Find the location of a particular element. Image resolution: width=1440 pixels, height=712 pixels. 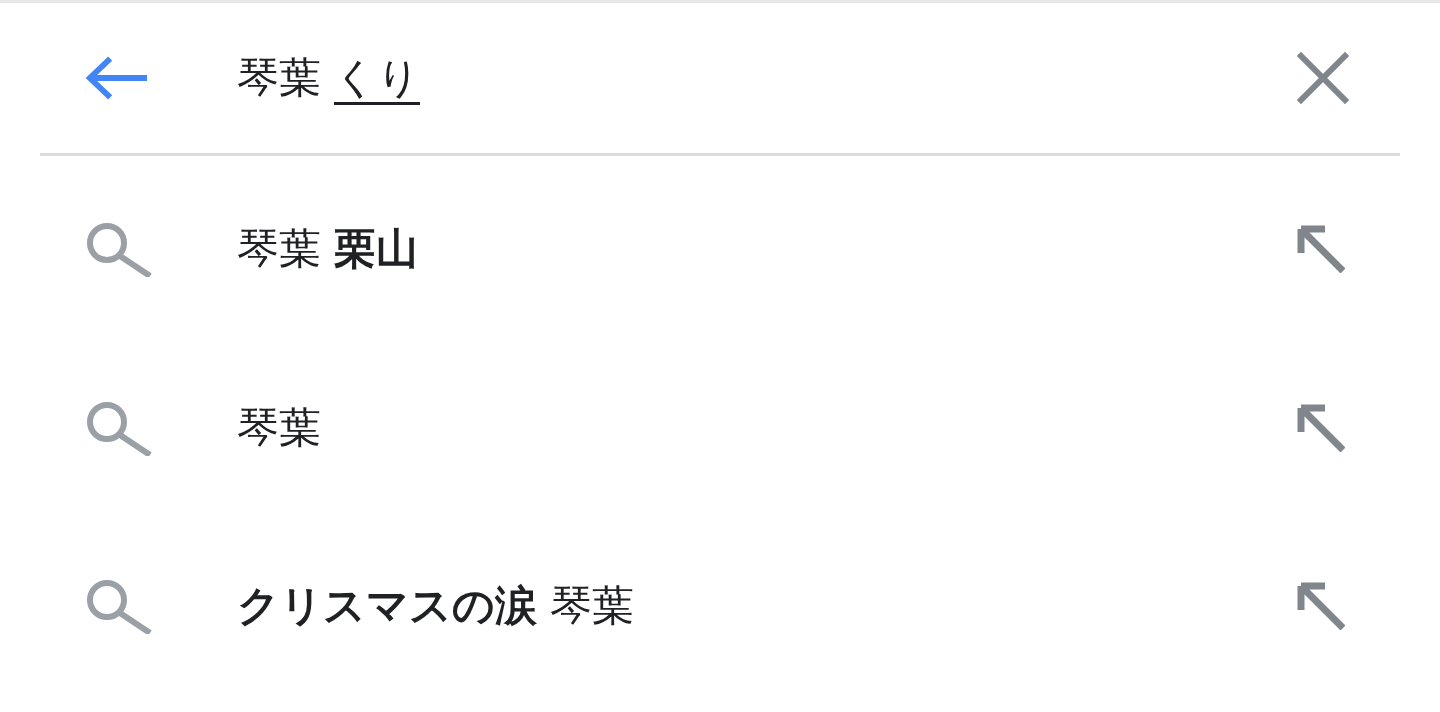

suggestion: 琴葉 is located at coordinates (767, 428).